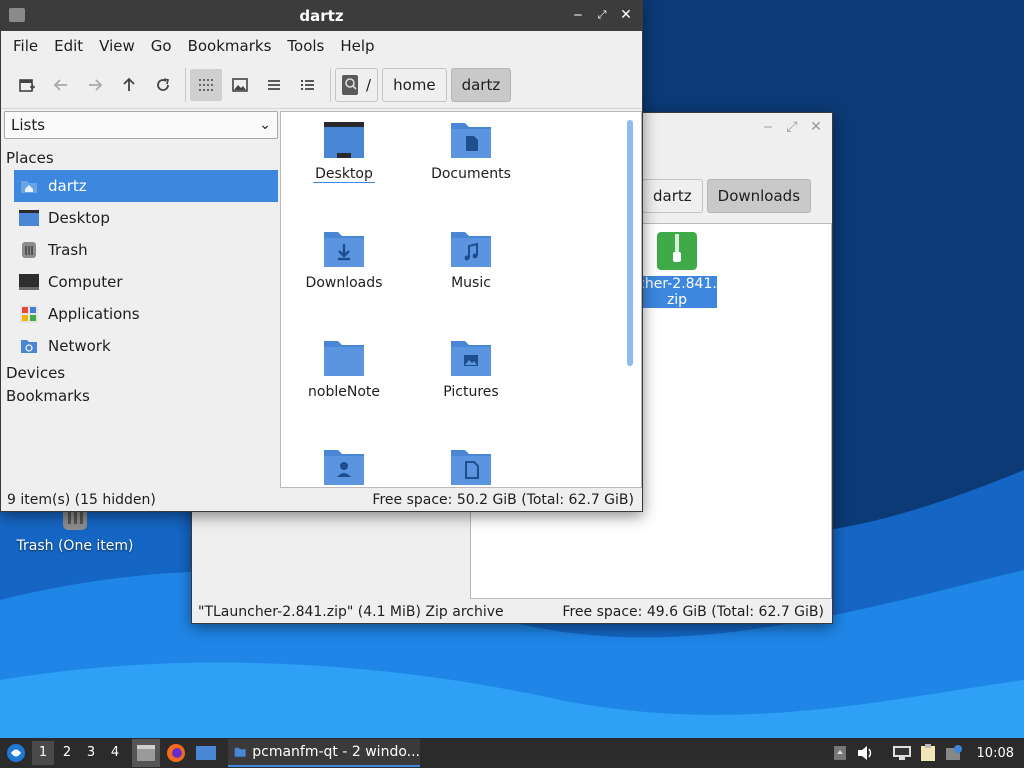  What do you see at coordinates (25, 46) in the screenshot?
I see `menu-file: File` at bounding box center [25, 46].